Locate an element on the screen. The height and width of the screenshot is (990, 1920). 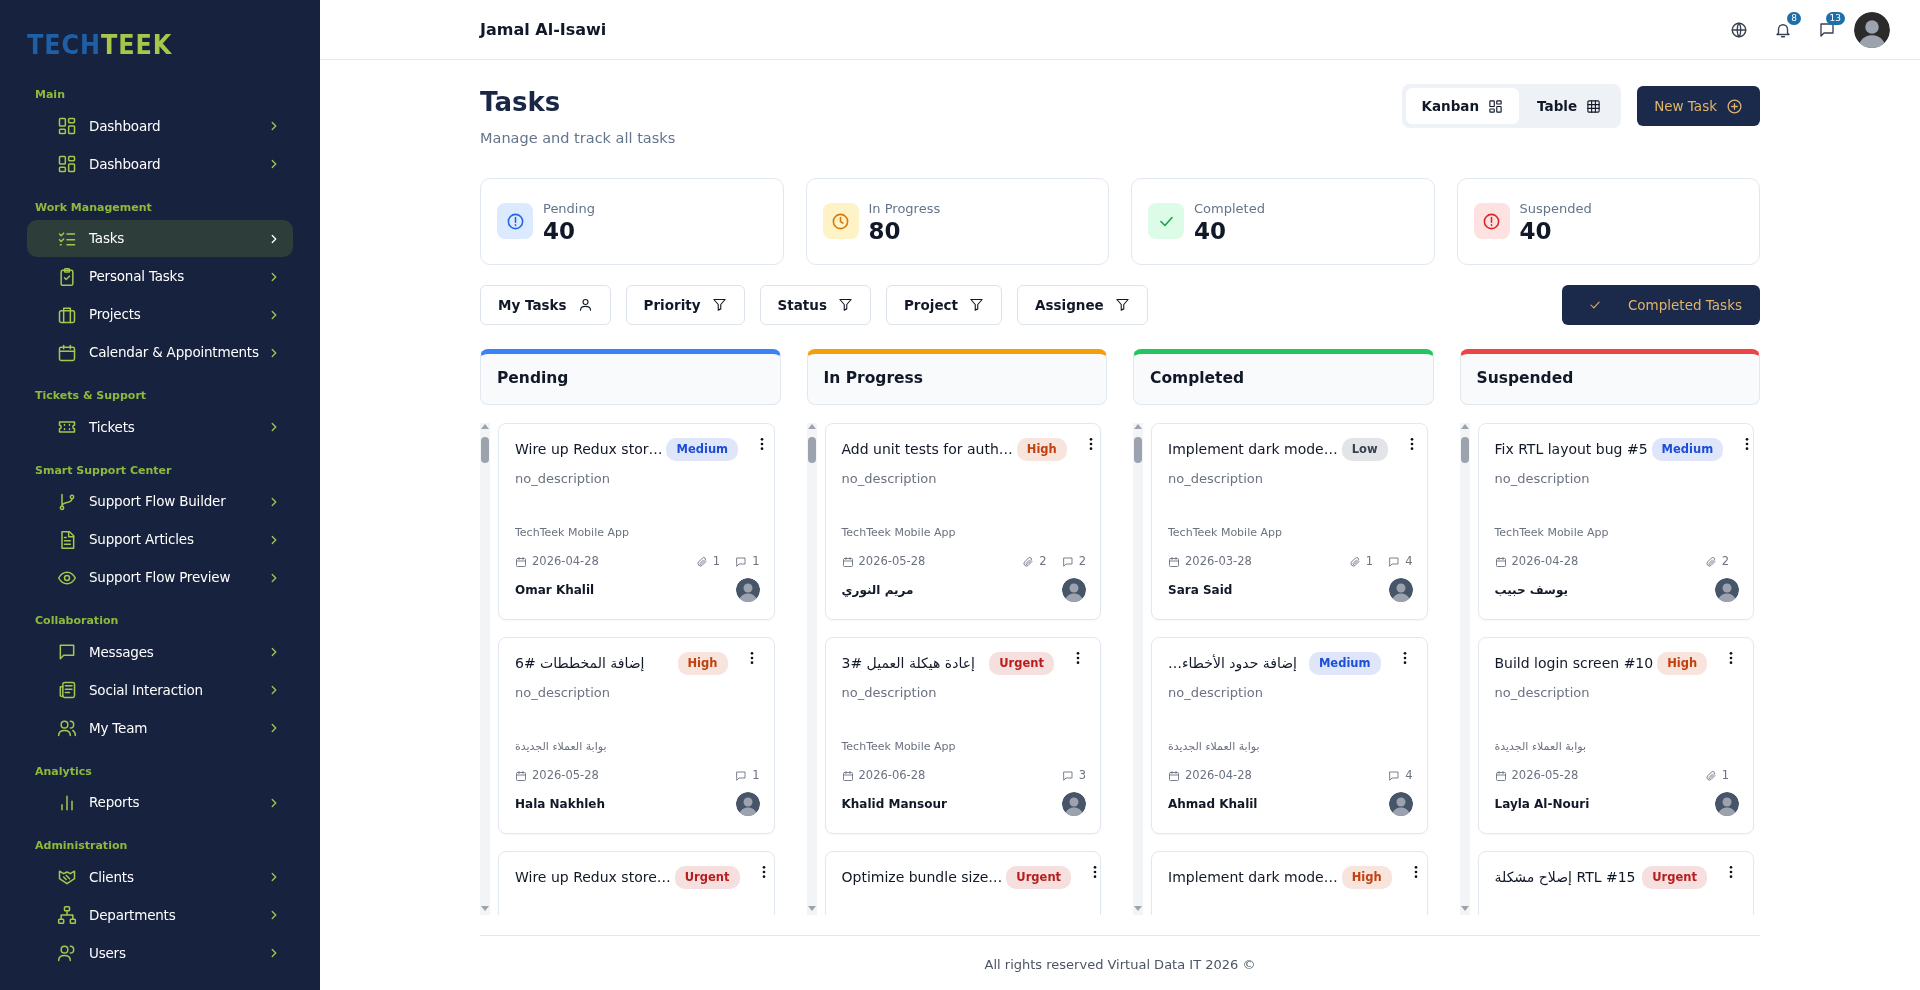
sidebar-item: Clients is located at coordinates (160, 877).